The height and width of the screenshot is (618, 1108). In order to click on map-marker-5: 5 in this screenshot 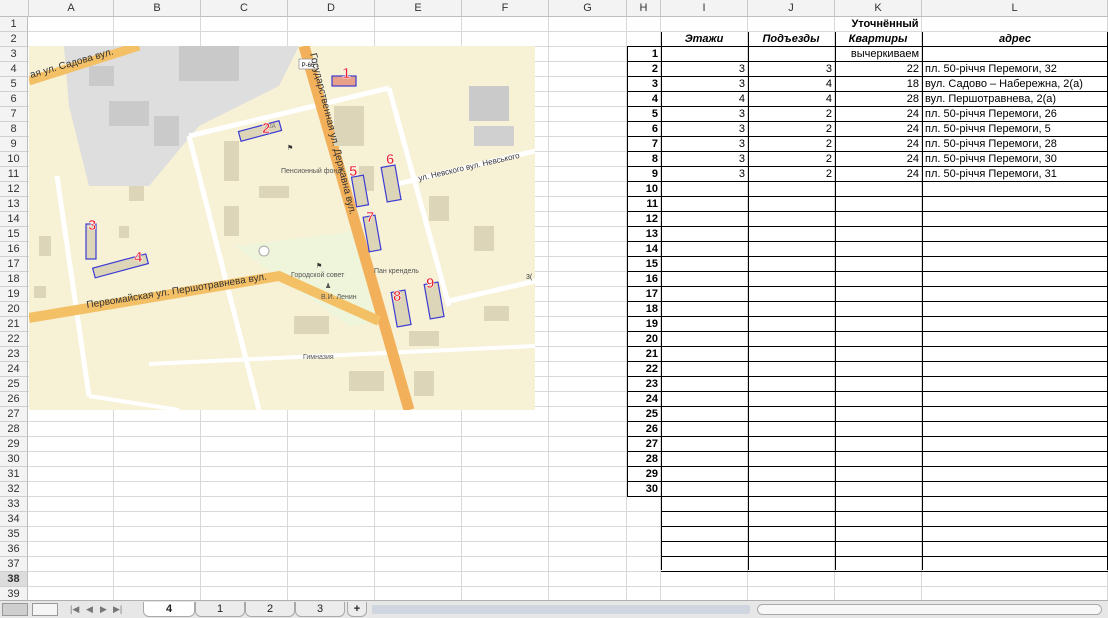, I will do `click(353, 171)`.